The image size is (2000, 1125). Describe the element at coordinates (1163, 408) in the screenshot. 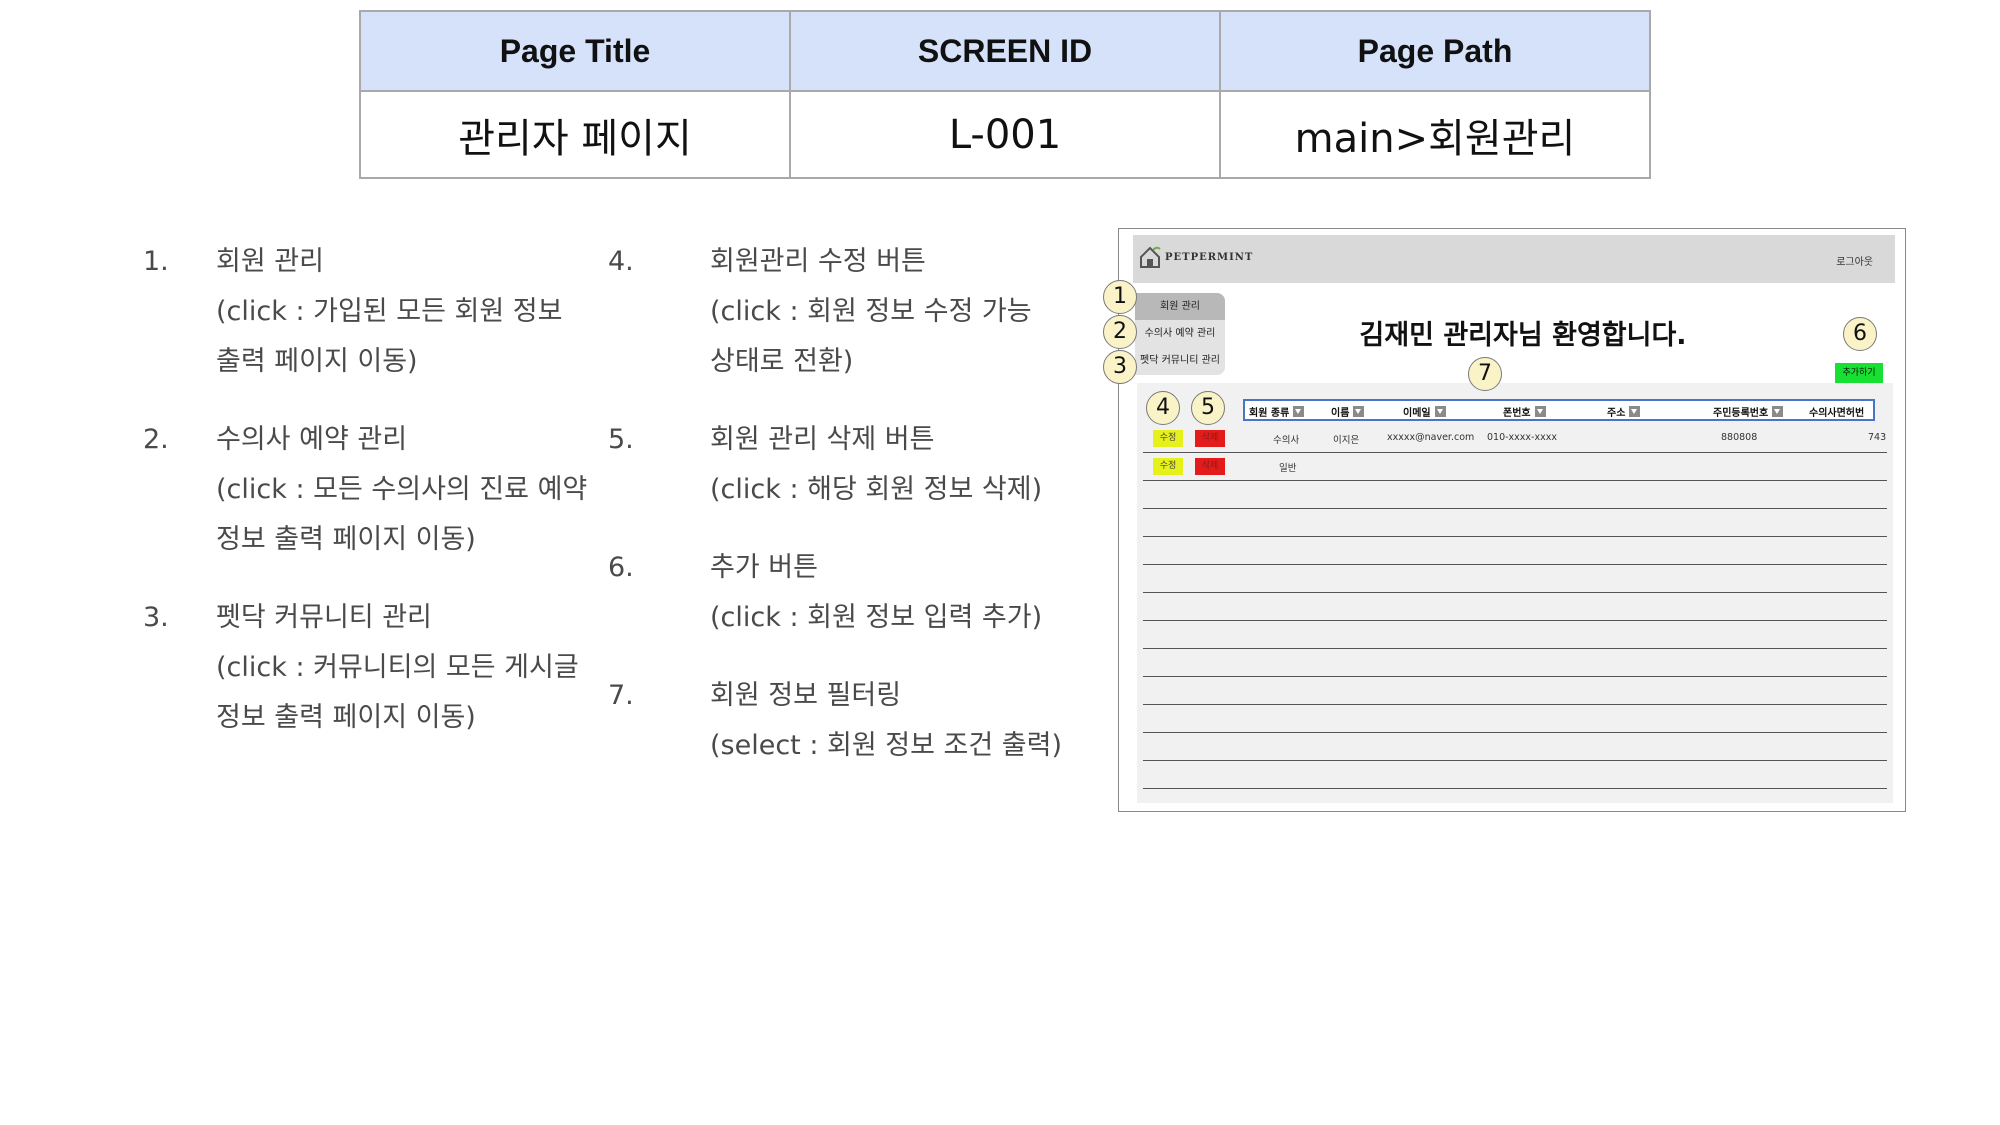

I see `annotation-badge-4: 4` at that location.